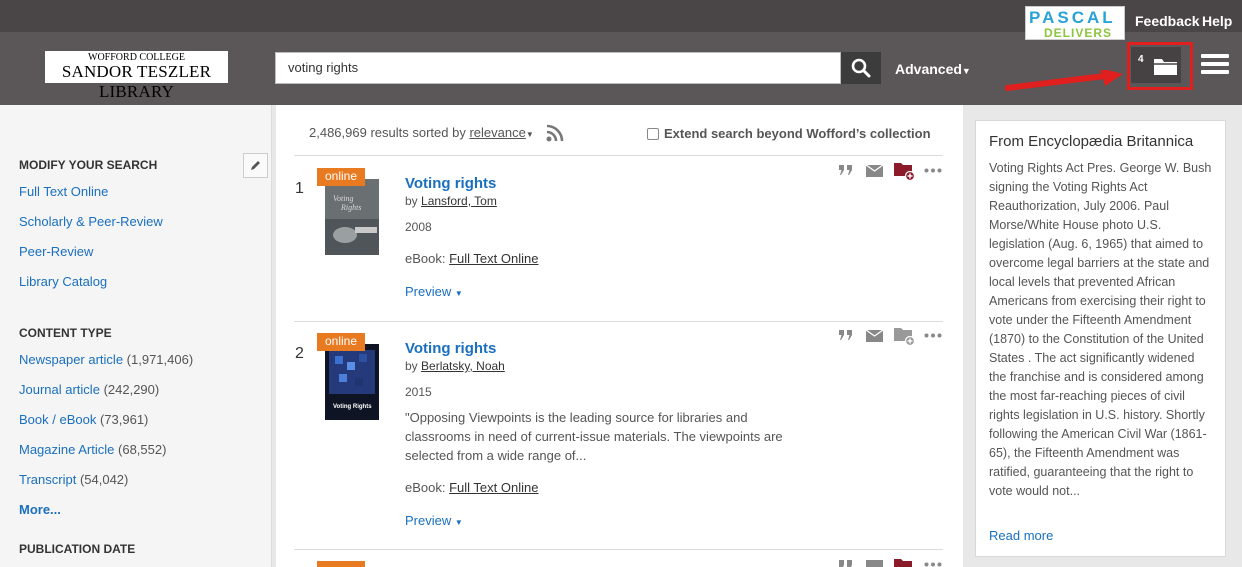  I want to click on edit-search-button, so click(255, 165).